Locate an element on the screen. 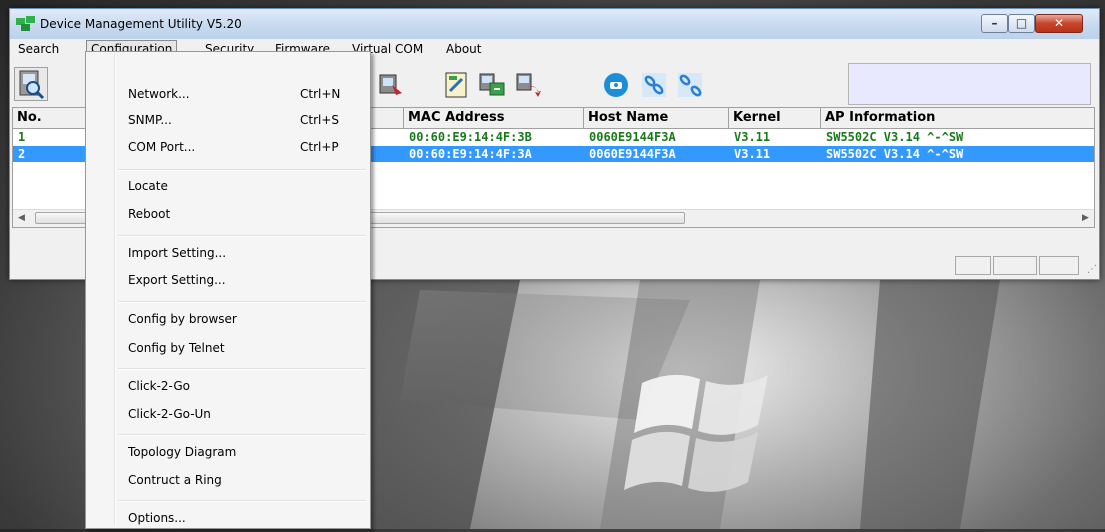  toolbar-info-panel is located at coordinates (969, 84).